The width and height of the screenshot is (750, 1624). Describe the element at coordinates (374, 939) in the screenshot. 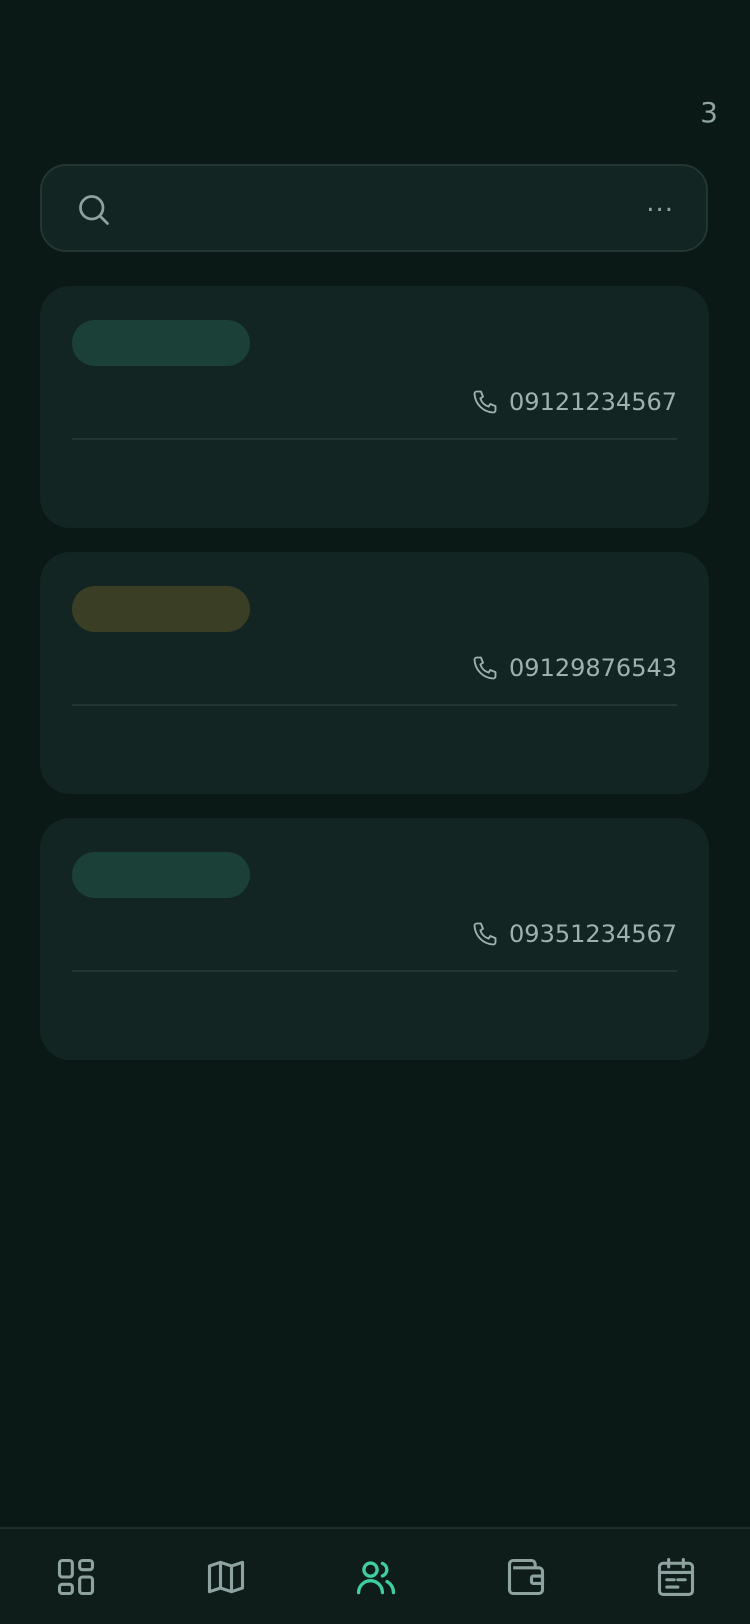

I see `contact-card: 09351234567` at that location.